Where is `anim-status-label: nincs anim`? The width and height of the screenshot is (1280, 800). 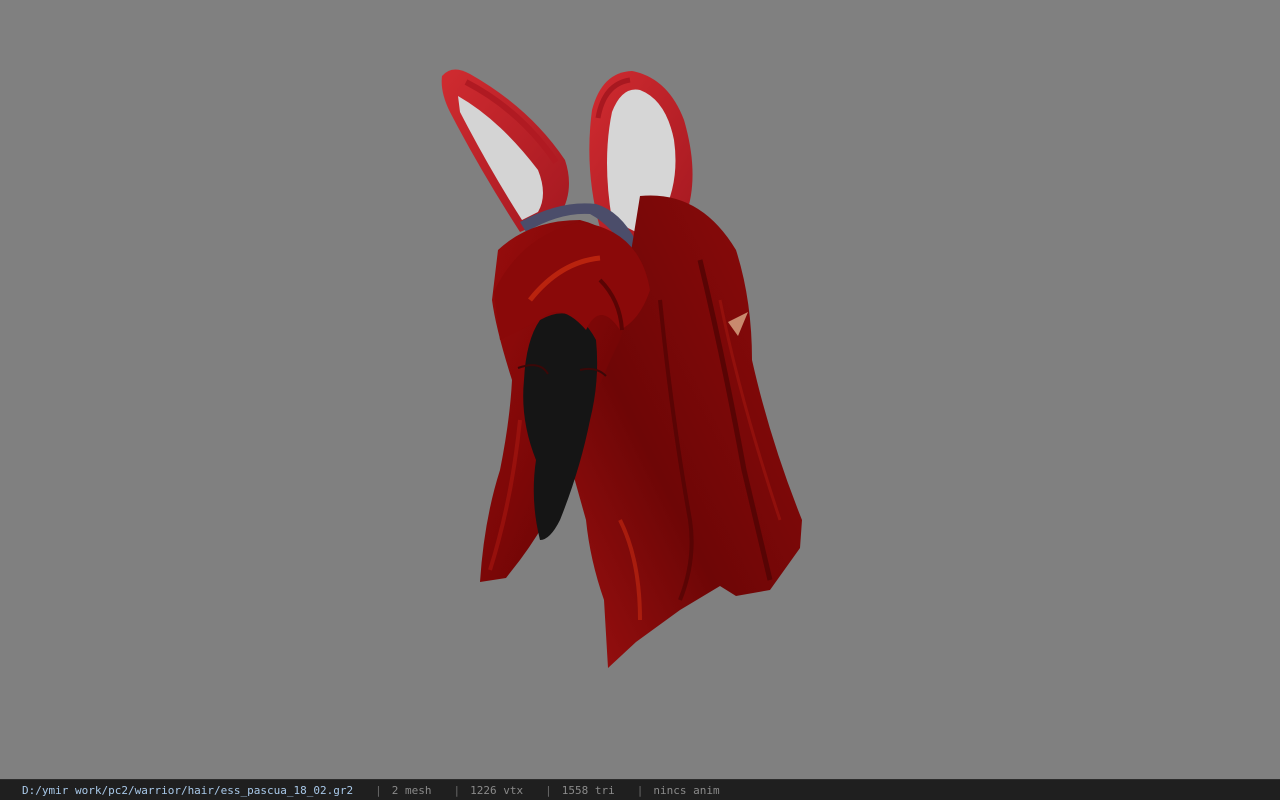
anim-status-label: nincs anim is located at coordinates (686, 790).